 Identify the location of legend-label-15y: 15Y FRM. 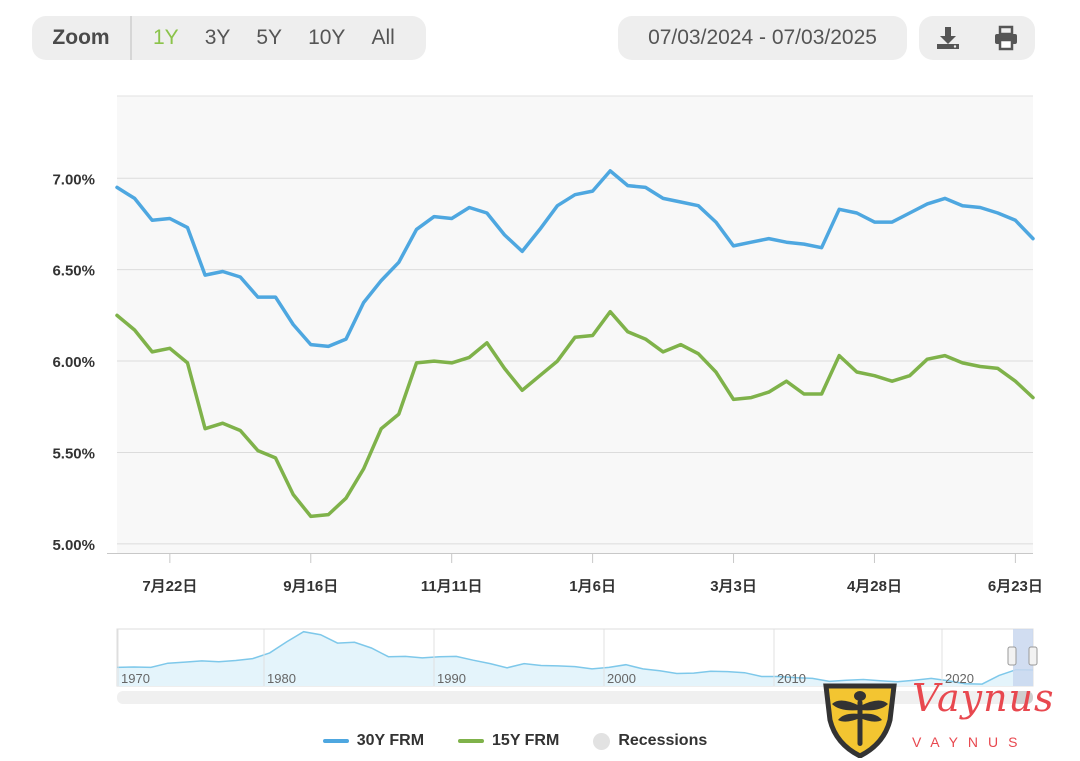
(526, 740).